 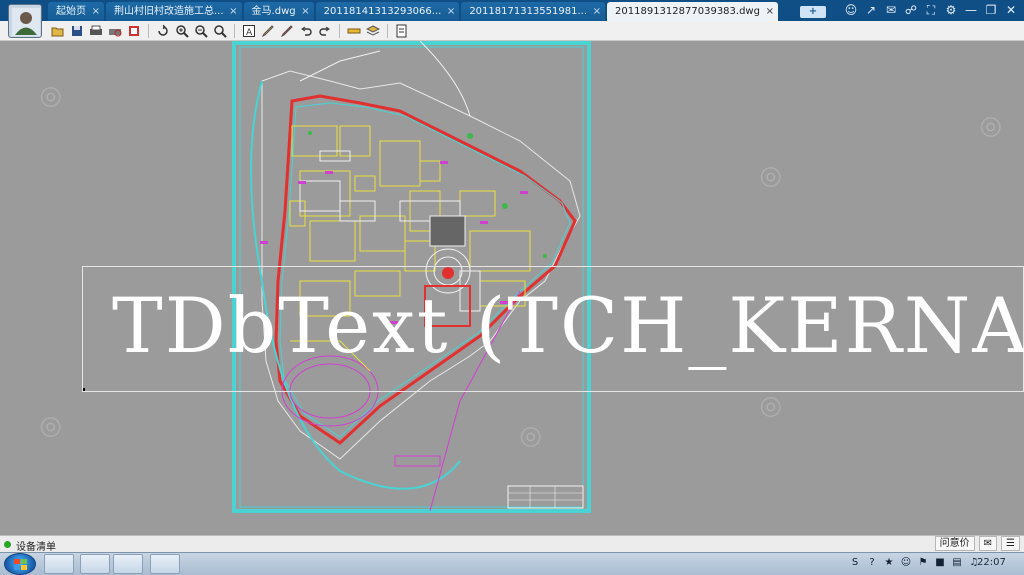 I want to click on window-controls: ☺ ↗ ✉ ☍ ⛶ ⚙ — ❐ ✕, so click(x=931, y=10).